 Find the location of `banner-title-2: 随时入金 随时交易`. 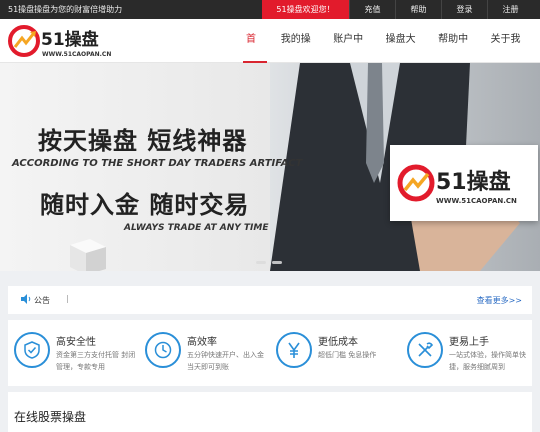

banner-title-2: 随时入金 随时交易 is located at coordinates (145, 205).